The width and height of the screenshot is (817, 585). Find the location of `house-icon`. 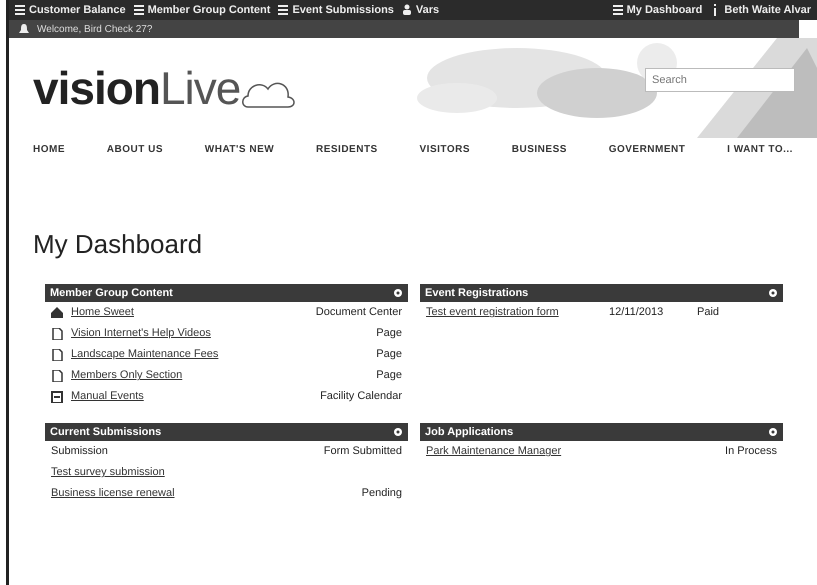

house-icon is located at coordinates (57, 312).